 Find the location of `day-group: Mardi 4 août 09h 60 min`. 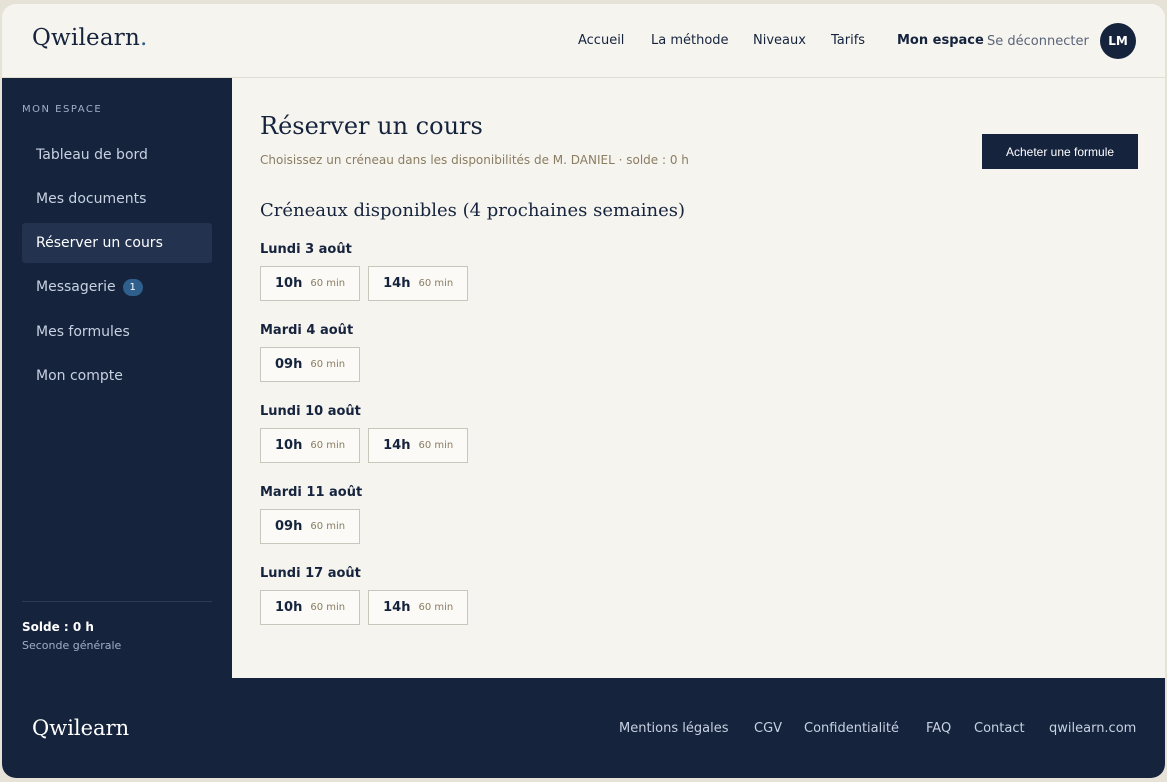

day-group: Mardi 4 août 09h 60 min is located at coordinates (560, 352).